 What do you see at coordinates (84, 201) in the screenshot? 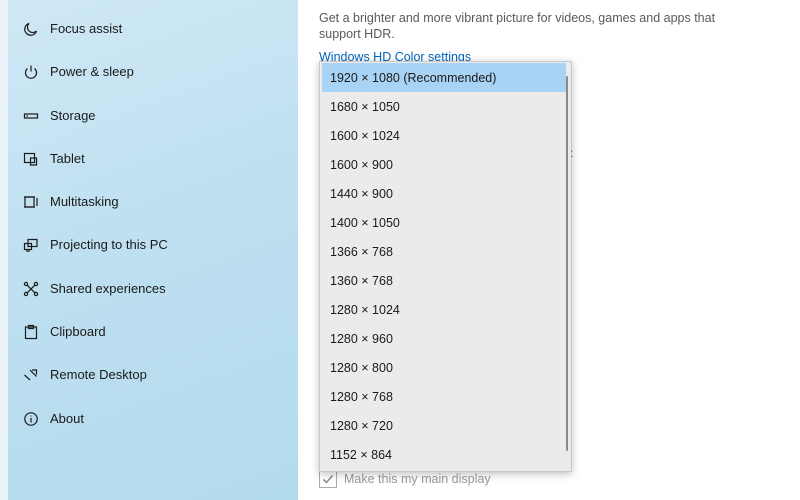
I see `sidebar-item-label: Multitasking` at bounding box center [84, 201].